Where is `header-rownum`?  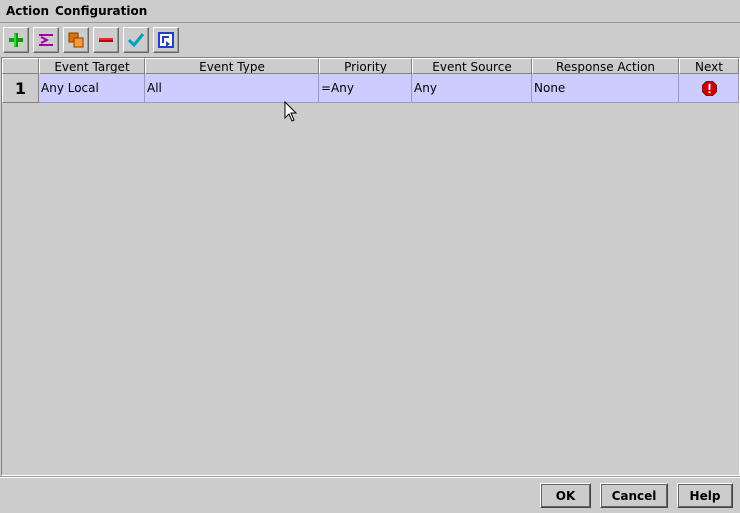 header-rownum is located at coordinates (20, 66).